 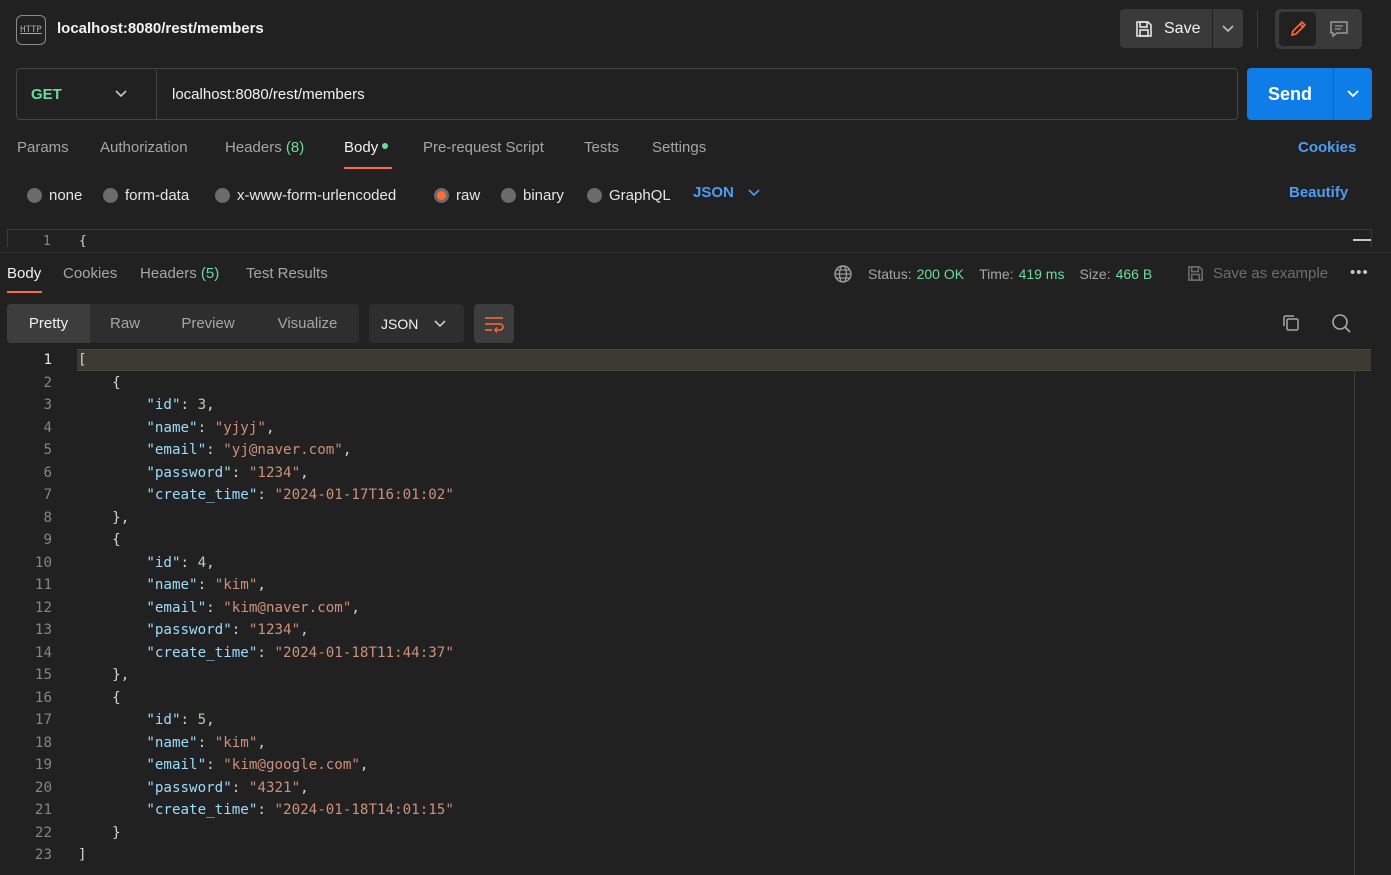 I want to click on body-type-form-data: form-data, so click(x=146, y=195).